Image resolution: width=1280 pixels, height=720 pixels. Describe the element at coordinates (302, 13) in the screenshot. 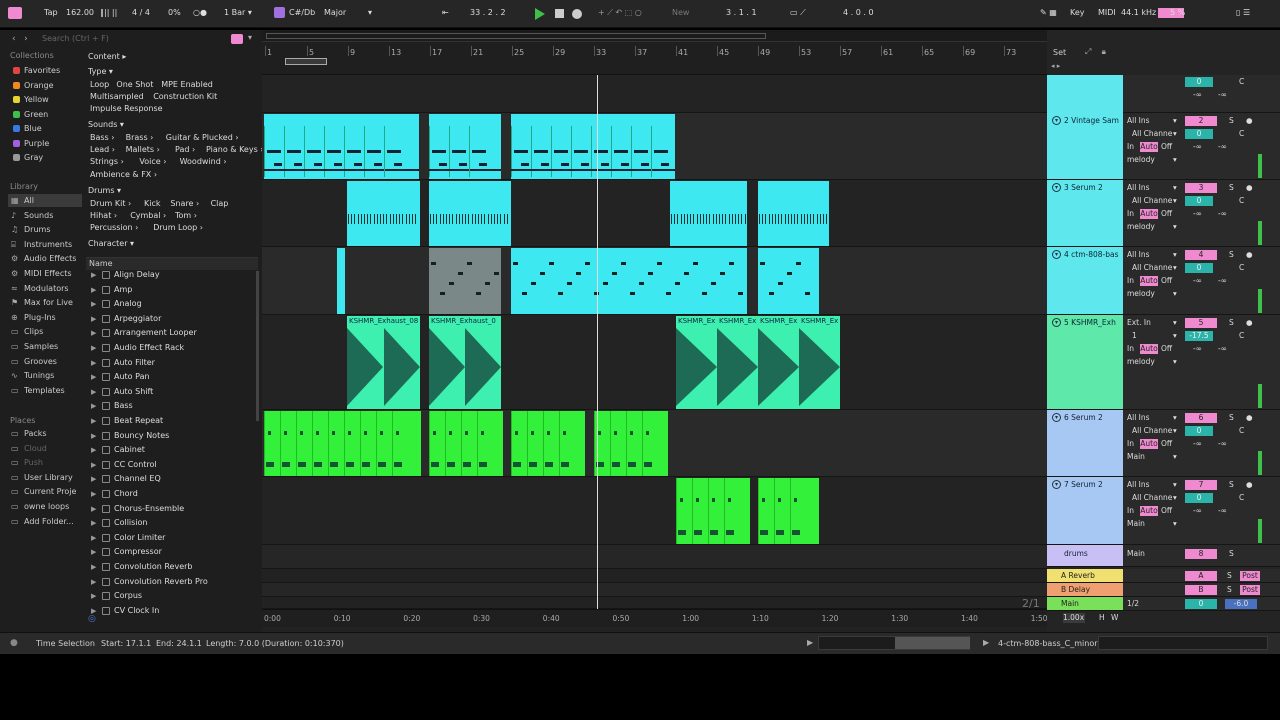

I see `key-select: C#/Db` at that location.